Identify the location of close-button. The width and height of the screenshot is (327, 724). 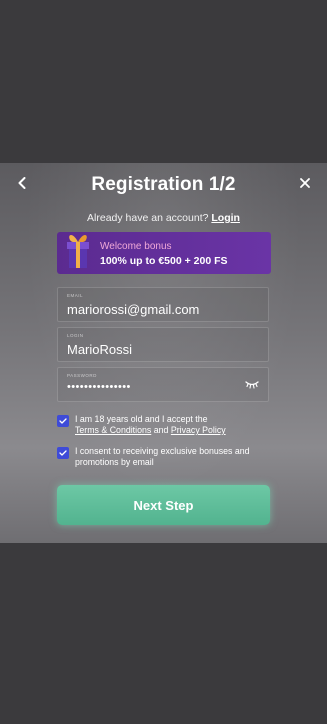
(305, 183).